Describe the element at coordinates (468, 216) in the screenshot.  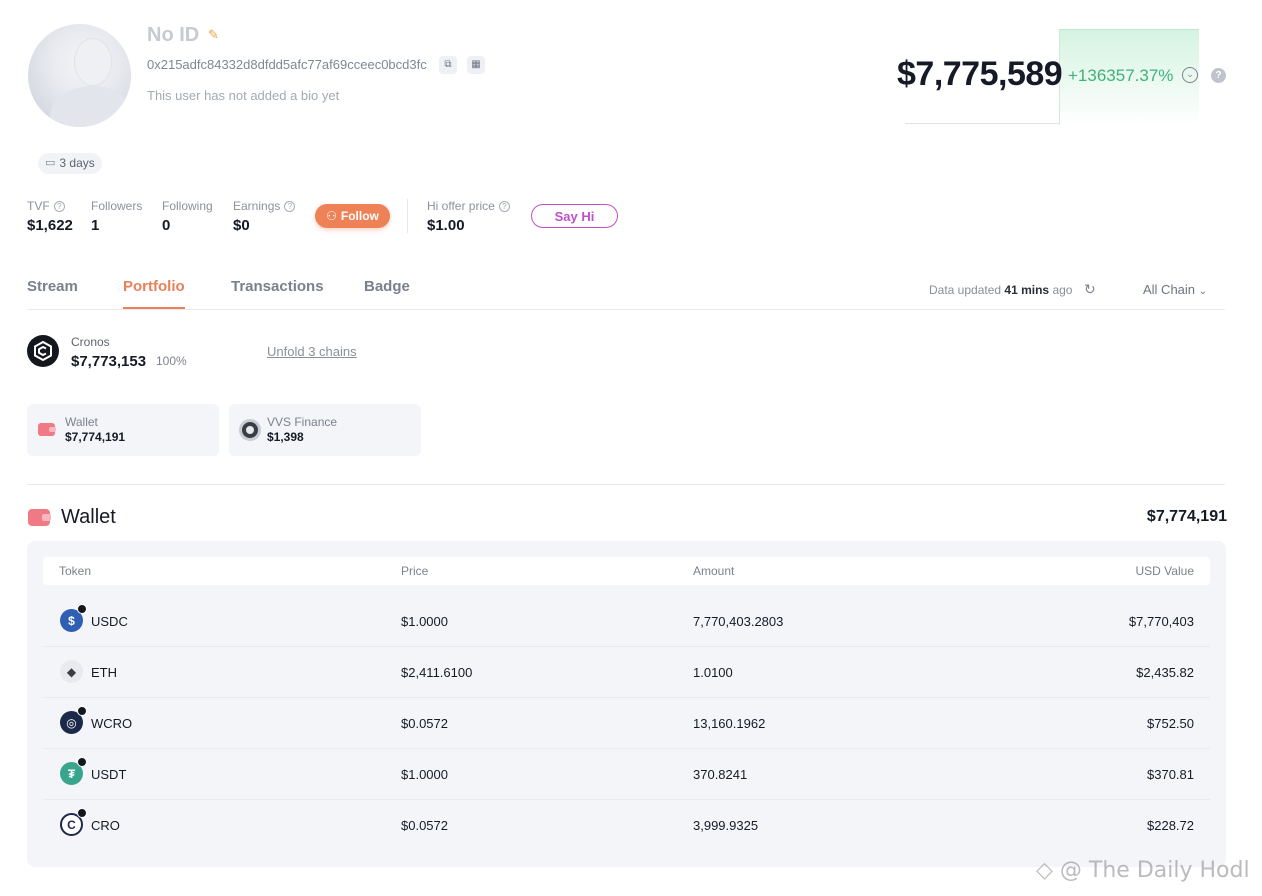
I see `stat-hi-offer-price: Hi offer price? $1.00` at that location.